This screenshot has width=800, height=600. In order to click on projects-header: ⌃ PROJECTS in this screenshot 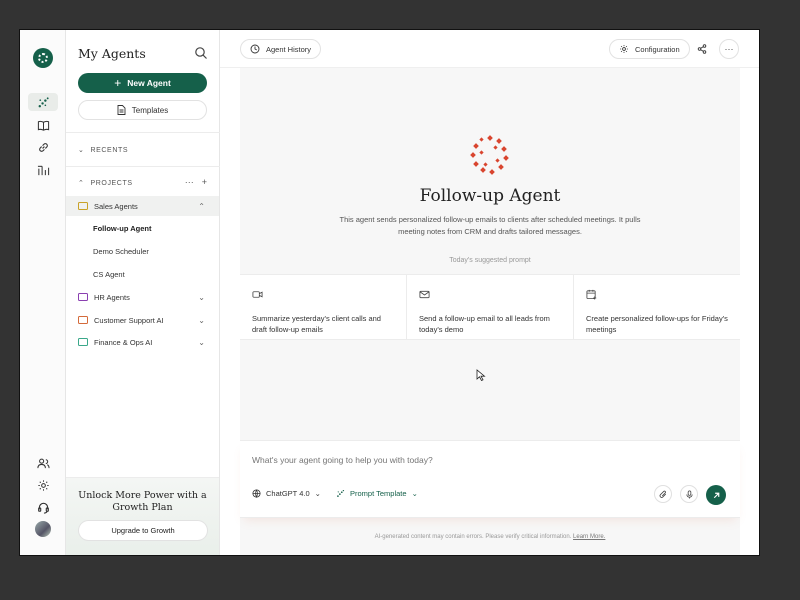, I will do `click(105, 183)`.